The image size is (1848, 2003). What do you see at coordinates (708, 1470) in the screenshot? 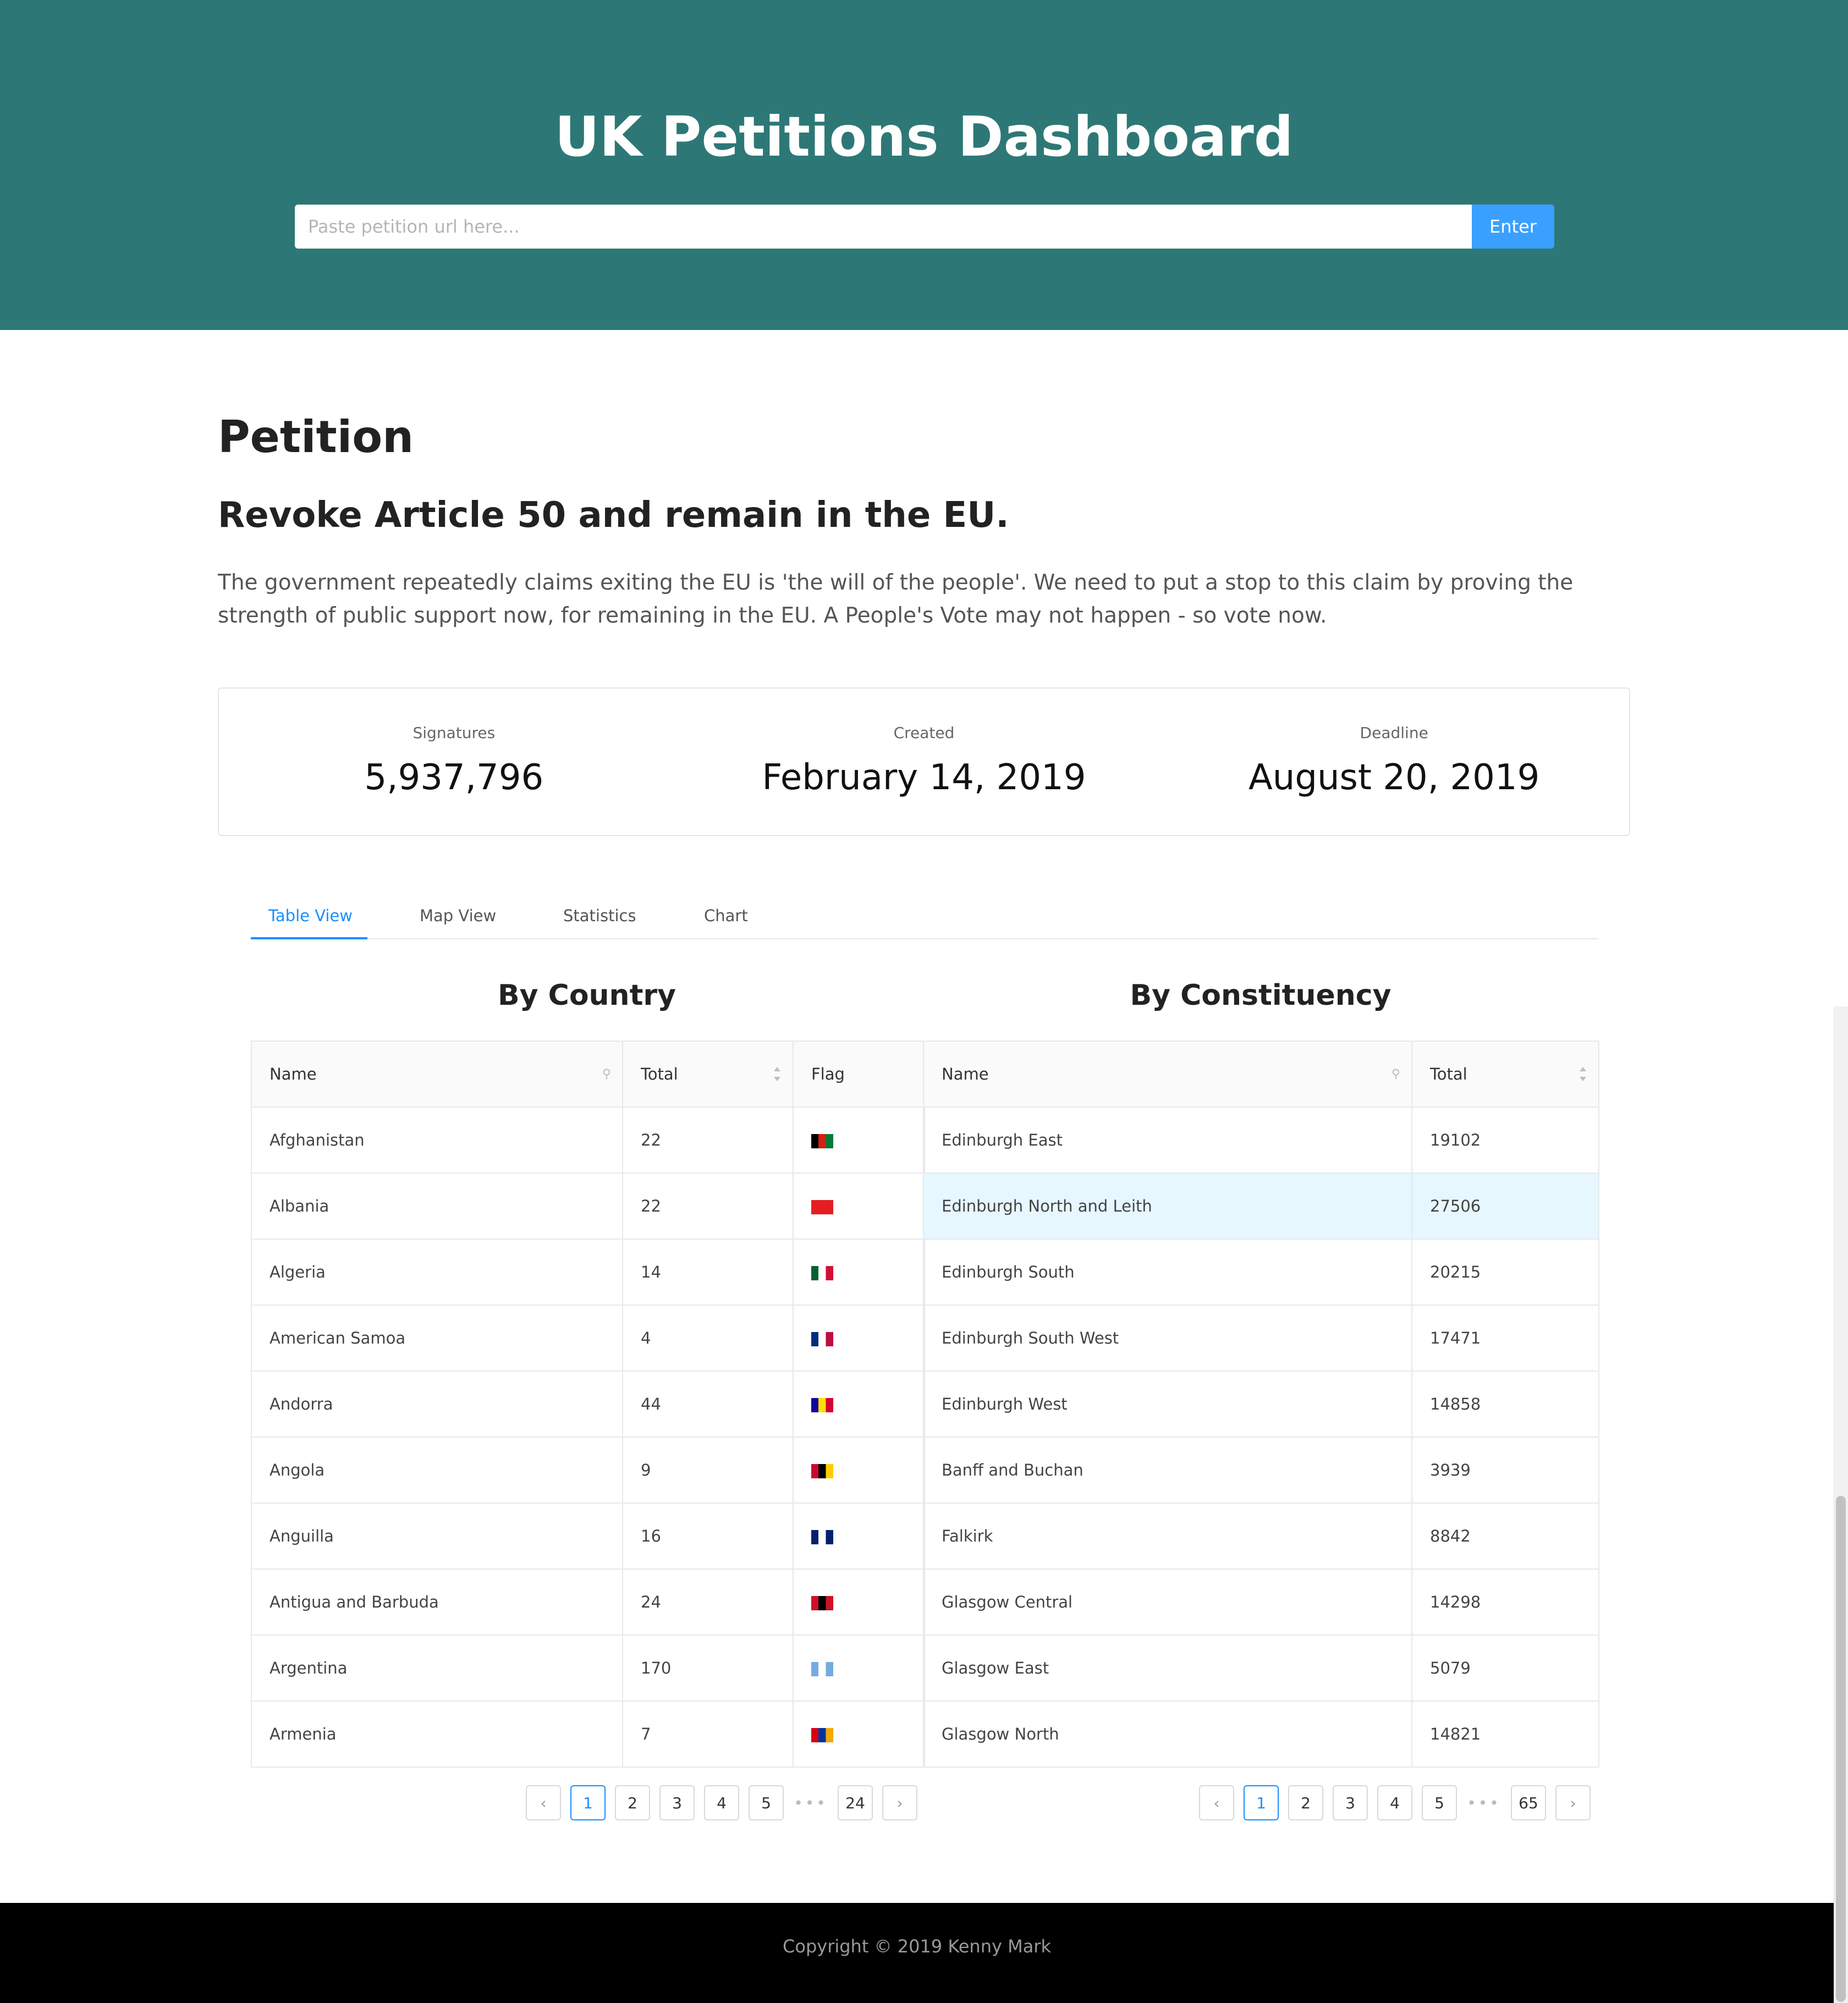
I see `country-total-cell: 9` at bounding box center [708, 1470].